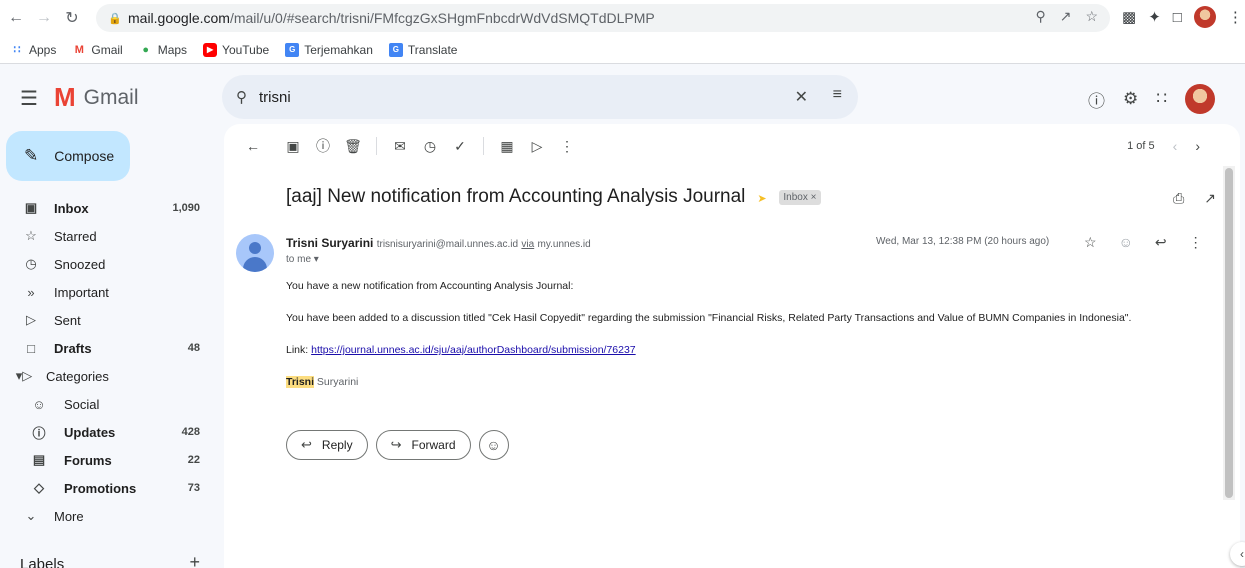 The image size is (1245, 568). What do you see at coordinates (1091, 16) in the screenshot?
I see `bookmark-star-icon: ☆` at bounding box center [1091, 16].